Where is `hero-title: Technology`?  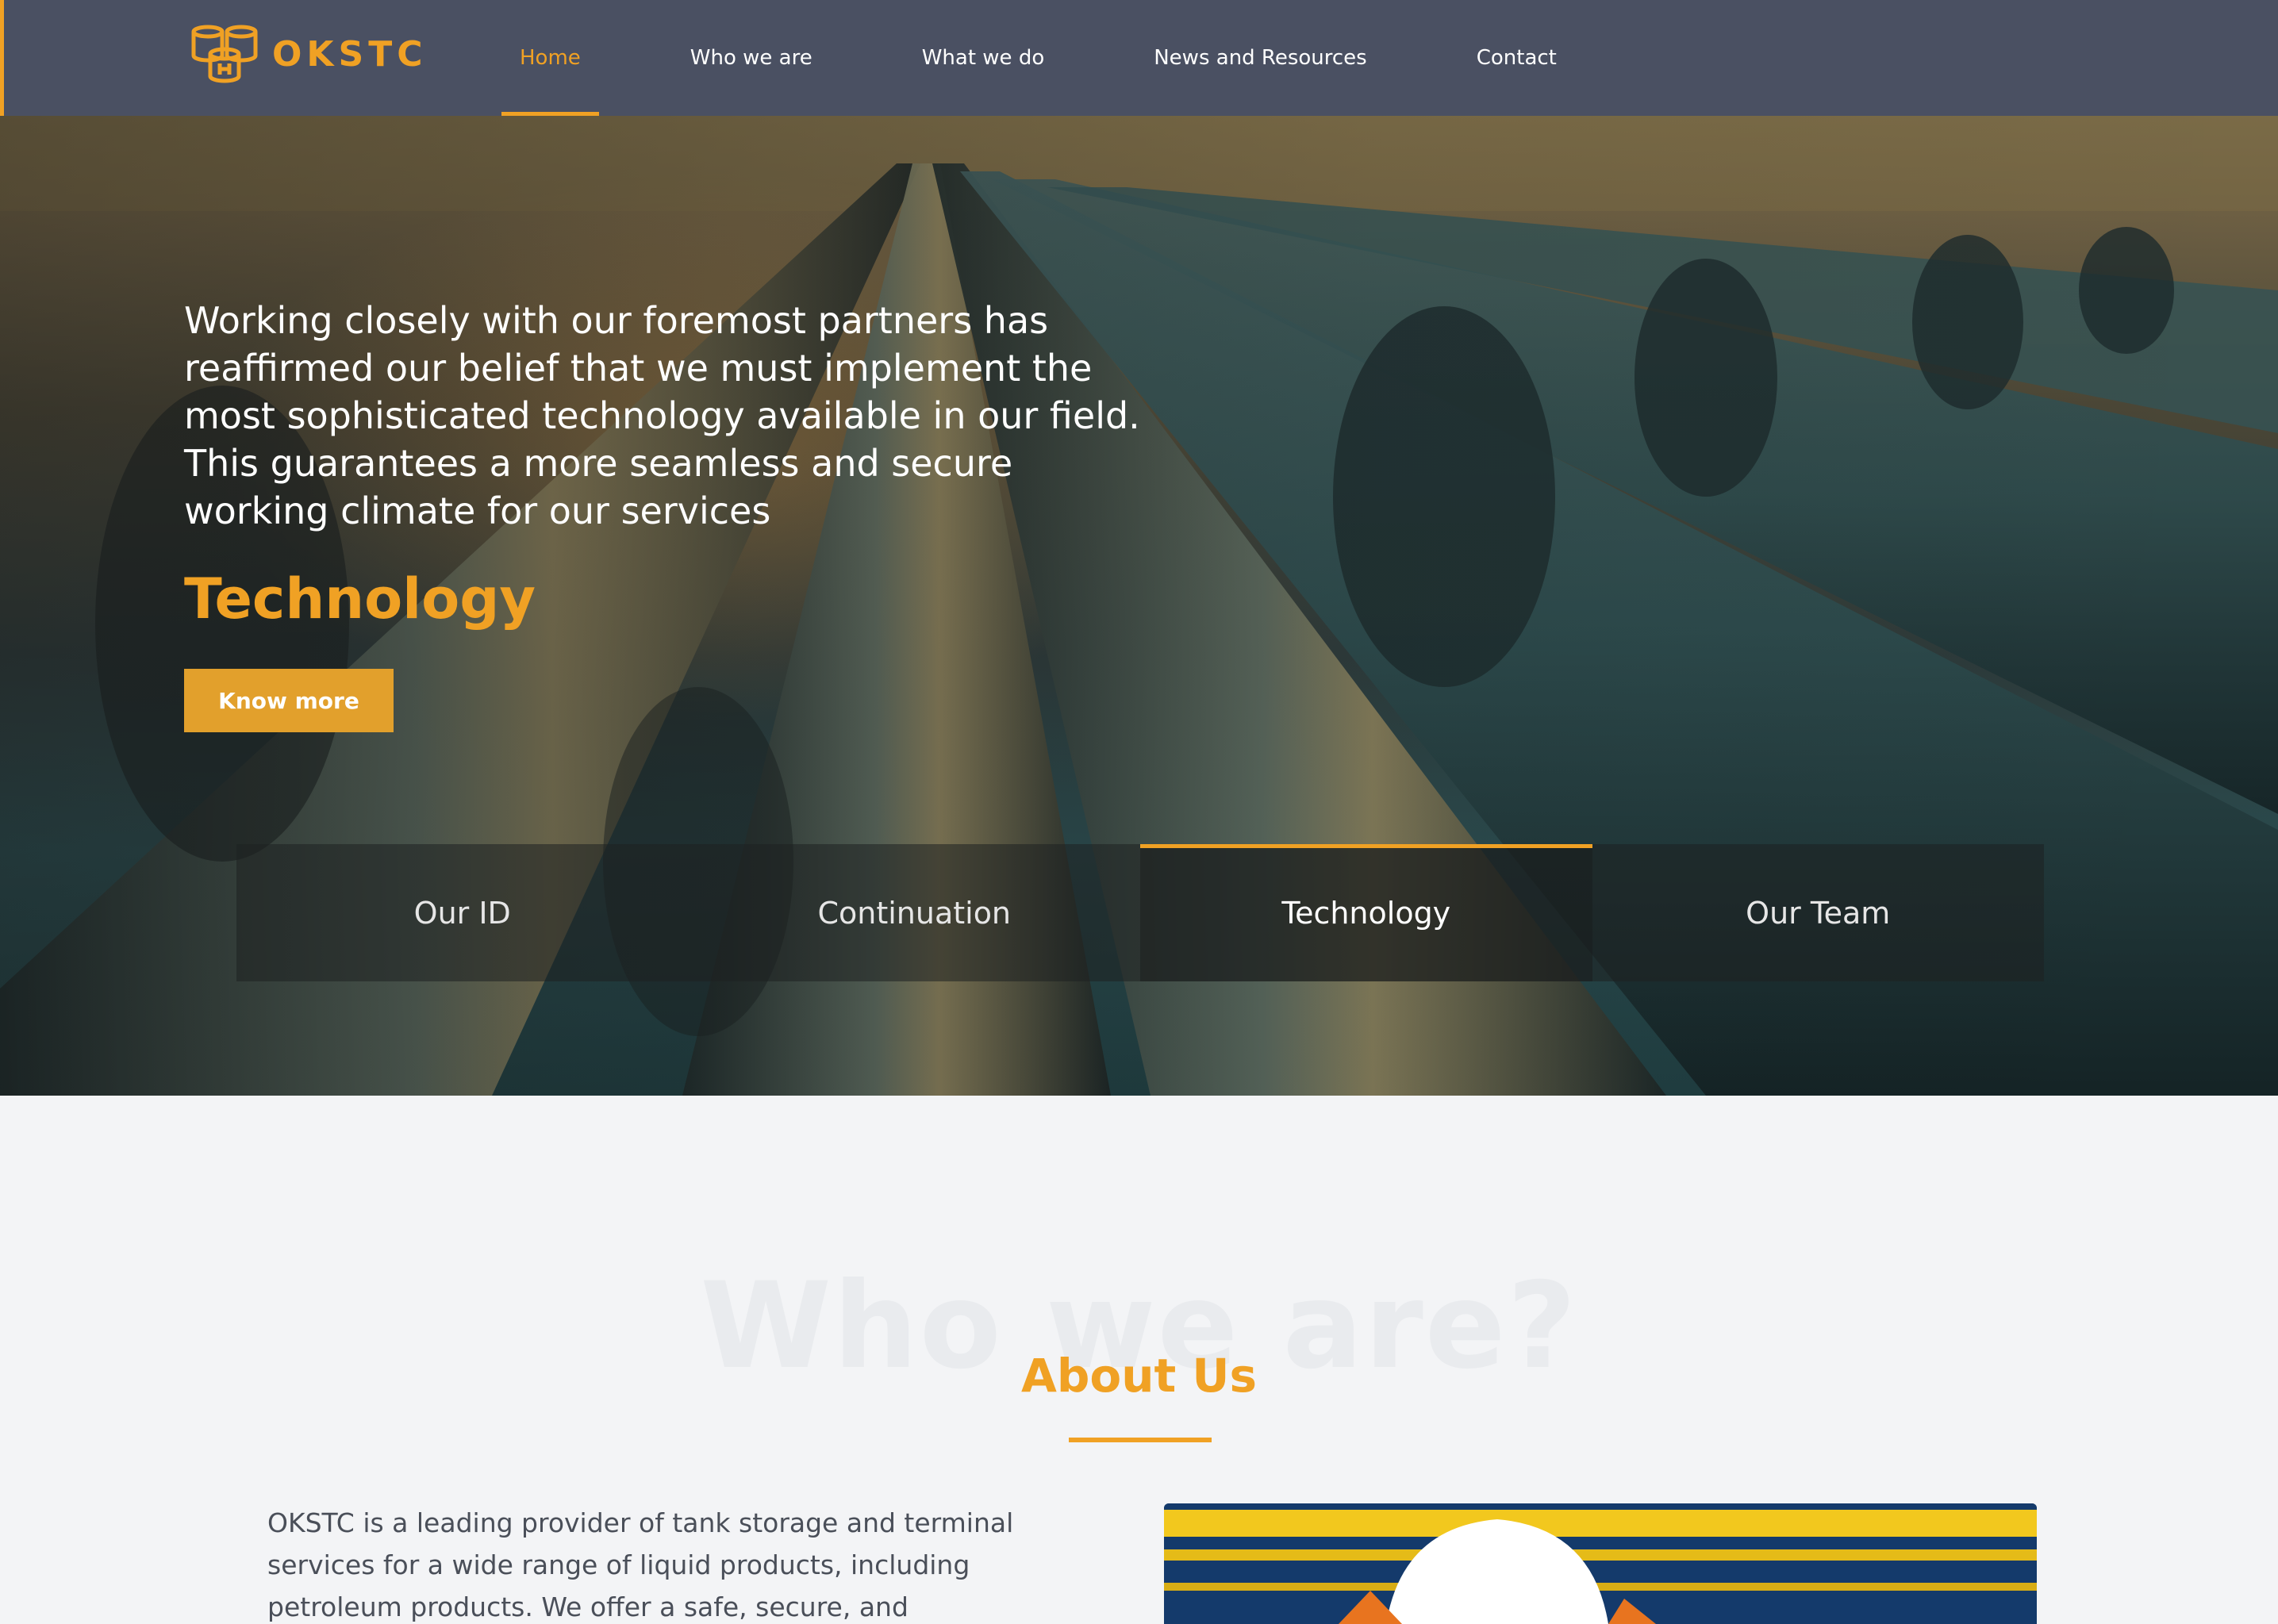 hero-title: Technology is located at coordinates (360, 599).